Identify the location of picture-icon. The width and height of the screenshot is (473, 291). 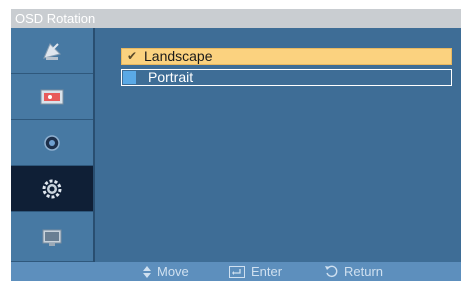
(52, 96).